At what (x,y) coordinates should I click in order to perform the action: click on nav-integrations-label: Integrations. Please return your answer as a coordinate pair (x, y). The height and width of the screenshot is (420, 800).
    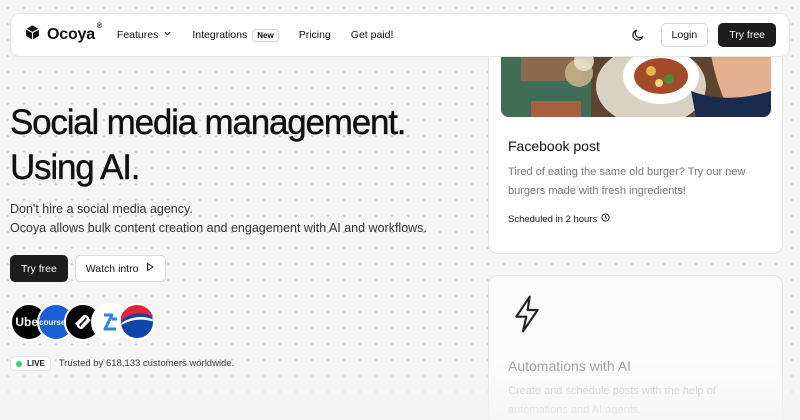
    Looking at the image, I should click on (220, 35).